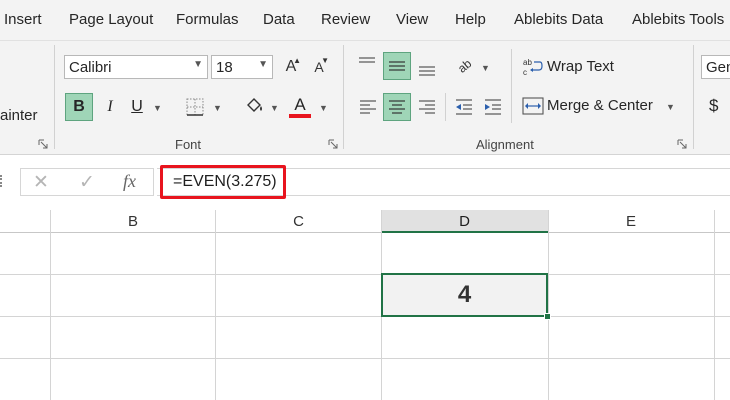 This screenshot has width=730, height=400. Describe the element at coordinates (2, 181) in the screenshot. I see `resize-handle-icon` at that location.